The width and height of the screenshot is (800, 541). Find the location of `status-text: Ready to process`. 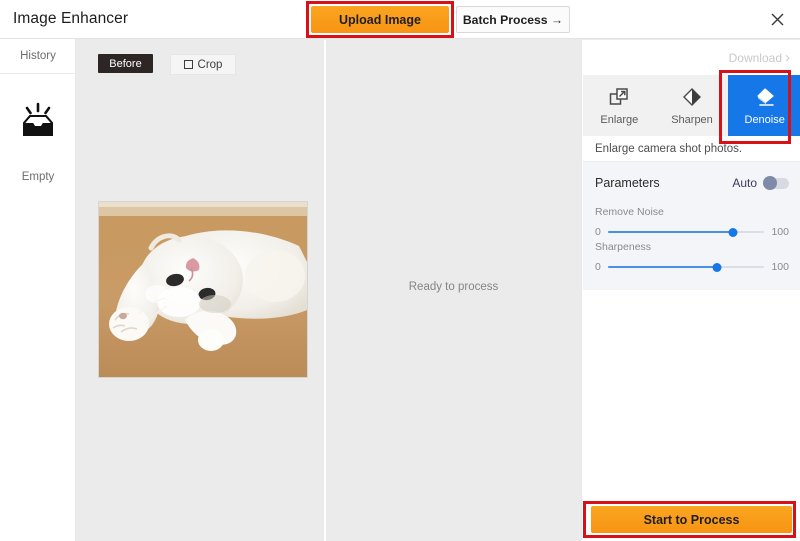

status-text: Ready to process is located at coordinates (453, 287).